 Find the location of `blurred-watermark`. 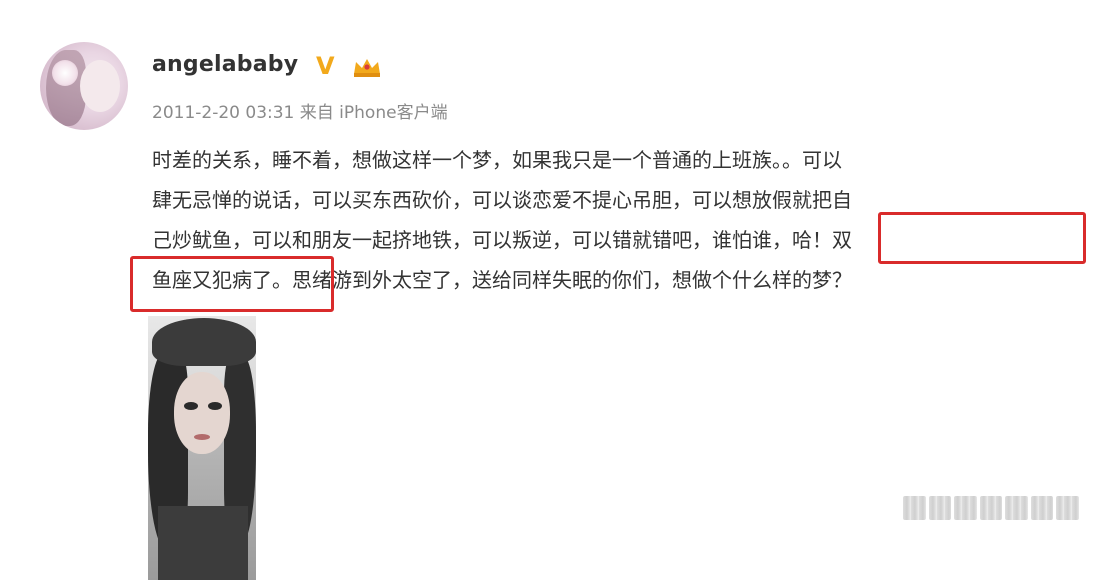

blurred-watermark is located at coordinates (991, 508).